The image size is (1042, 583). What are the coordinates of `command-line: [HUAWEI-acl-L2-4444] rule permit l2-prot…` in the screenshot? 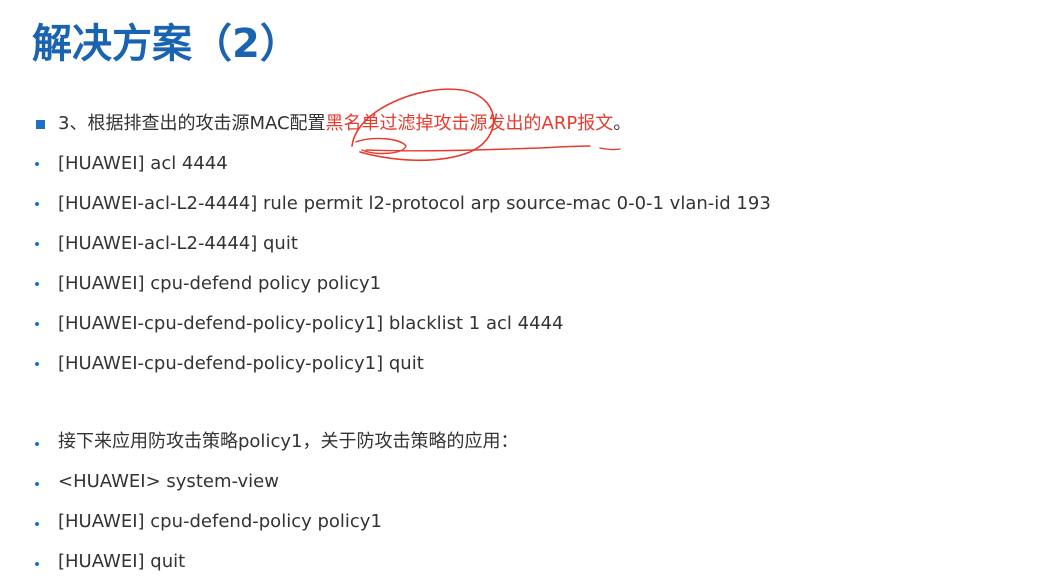 It's located at (414, 203).